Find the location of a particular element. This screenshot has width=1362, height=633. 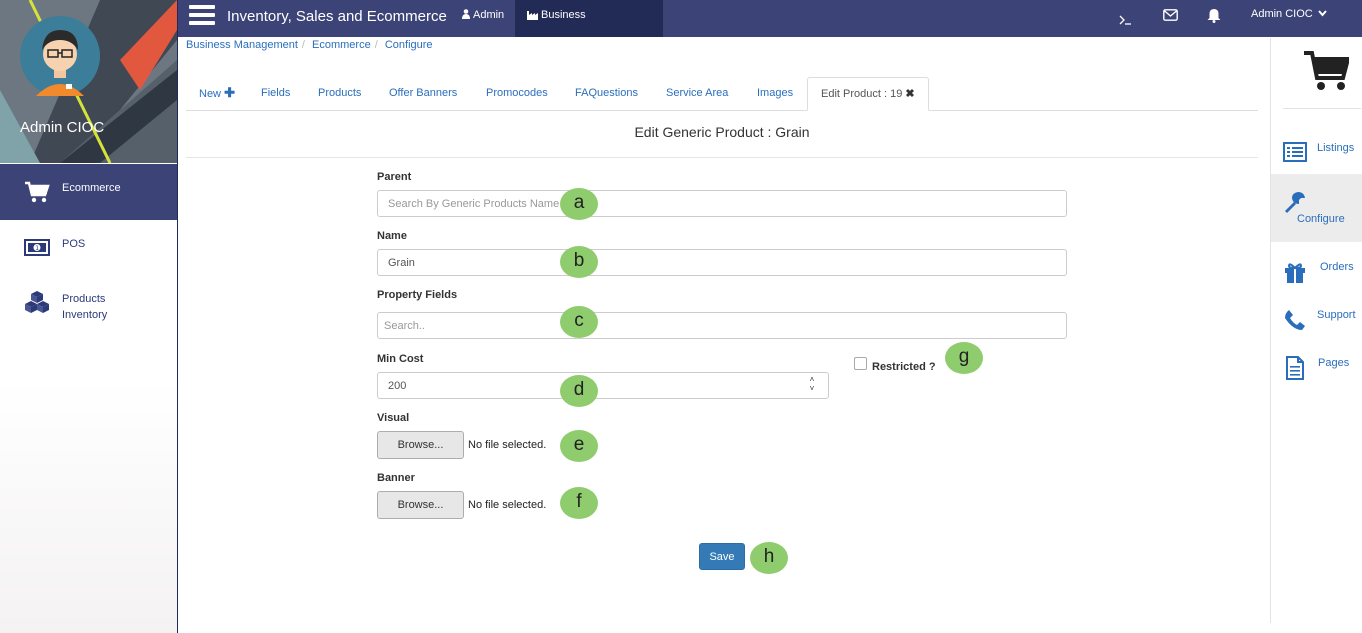

chevron-down-icon is located at coordinates (1322, 13).